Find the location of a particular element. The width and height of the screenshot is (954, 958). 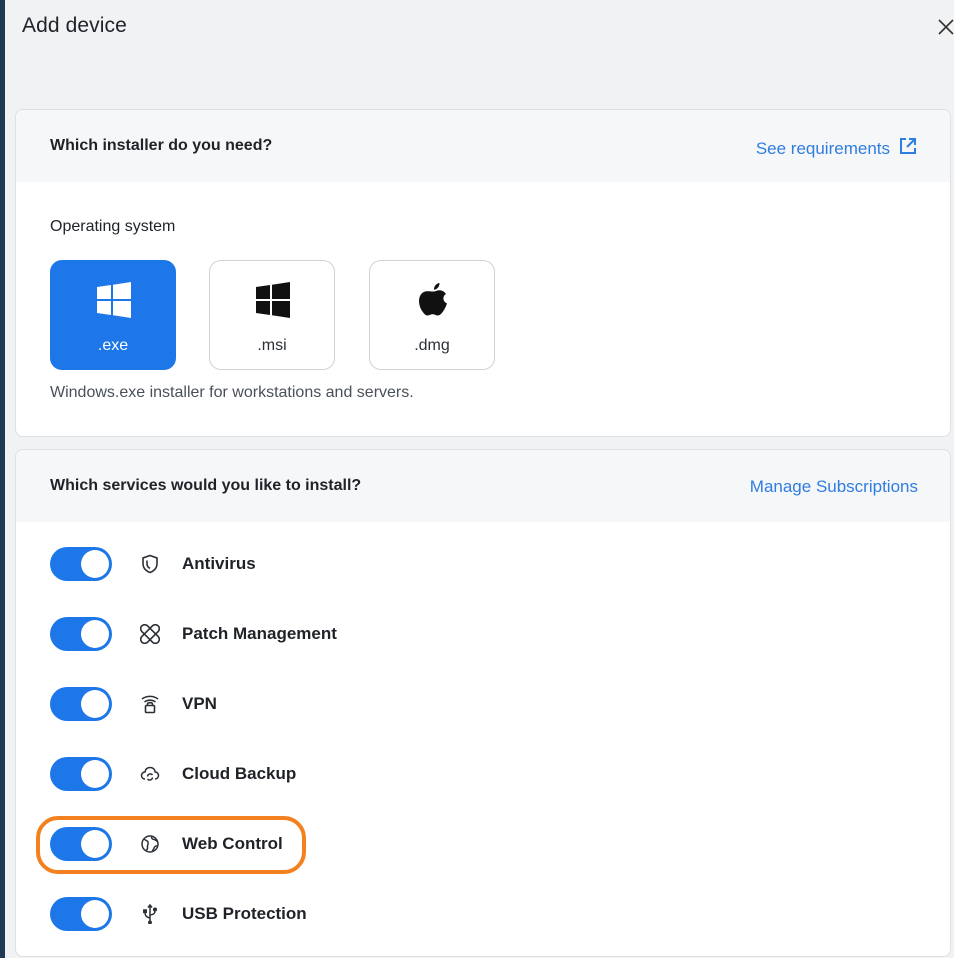

dialog-title: Add device is located at coordinates (74, 25).